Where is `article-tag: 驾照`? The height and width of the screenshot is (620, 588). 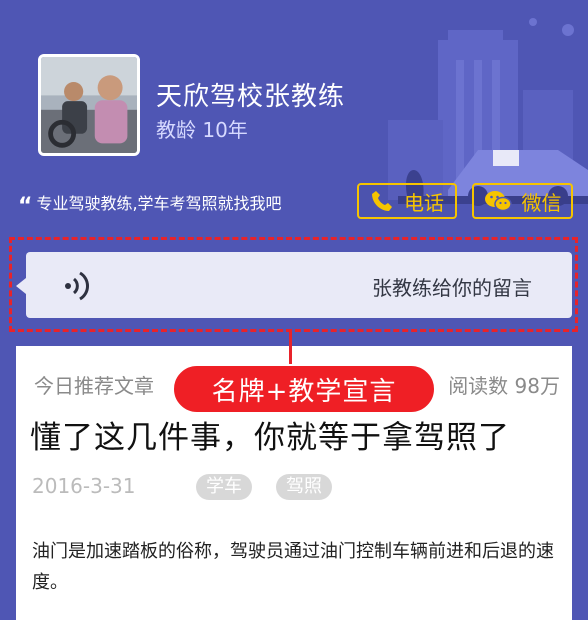 article-tag: 驾照 is located at coordinates (304, 487).